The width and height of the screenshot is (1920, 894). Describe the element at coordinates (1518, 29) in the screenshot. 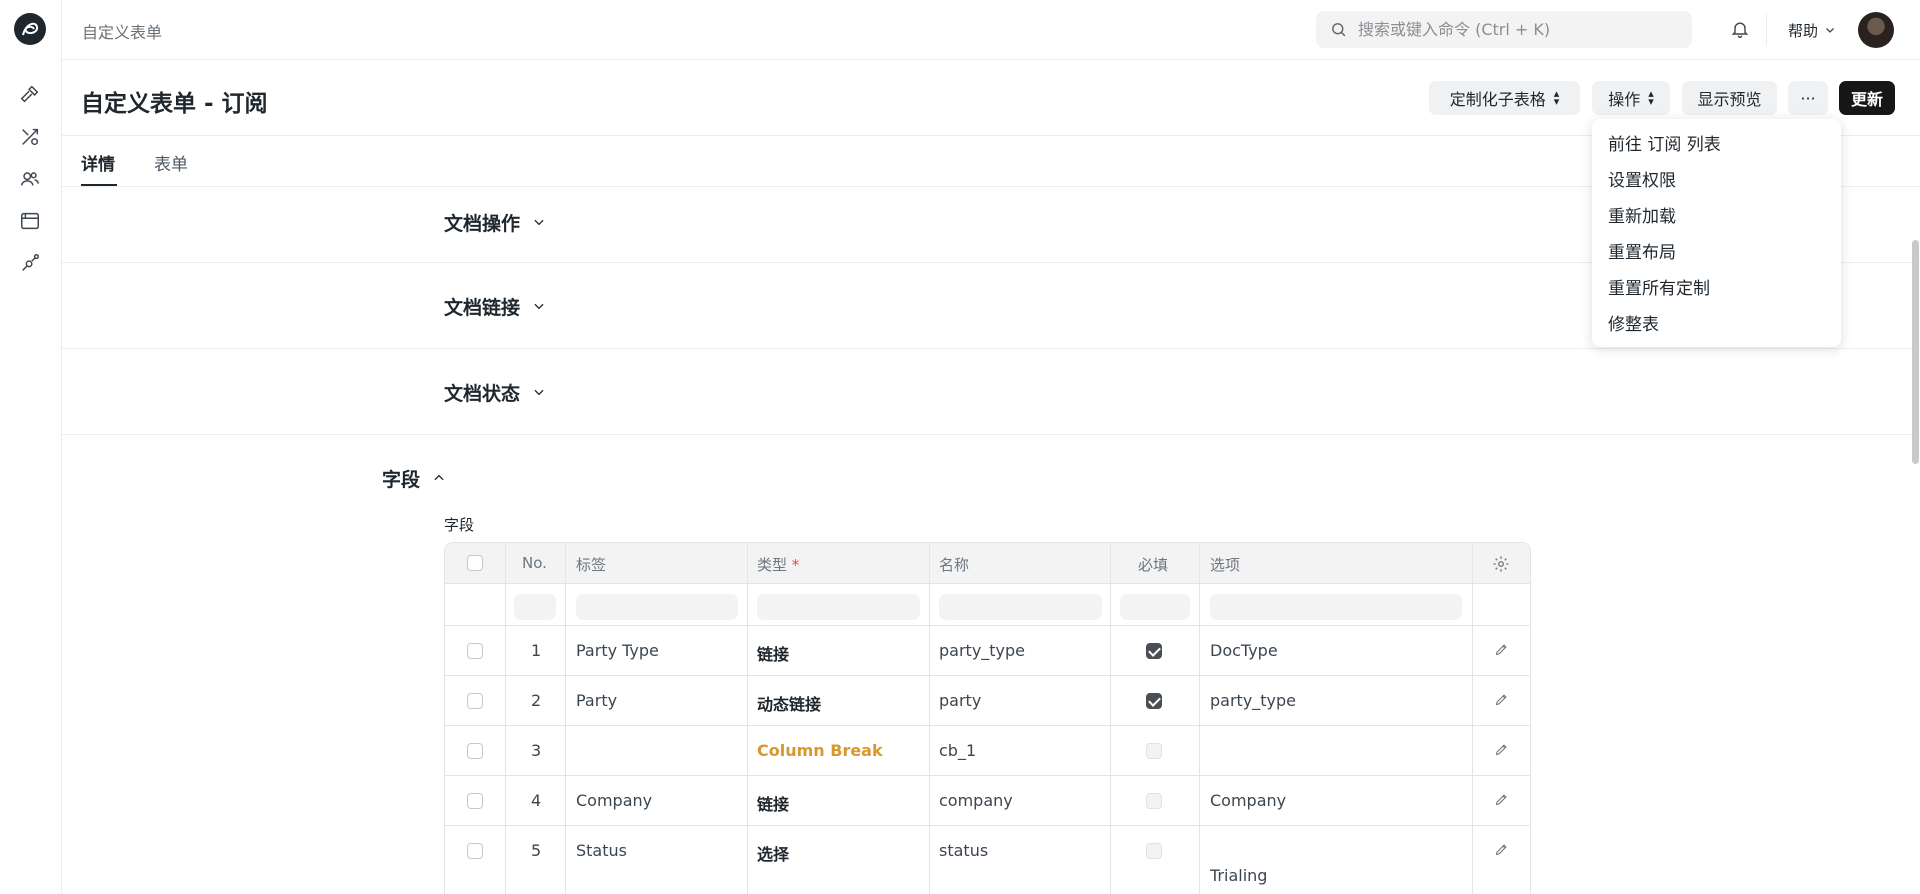

I see `search-input` at that location.